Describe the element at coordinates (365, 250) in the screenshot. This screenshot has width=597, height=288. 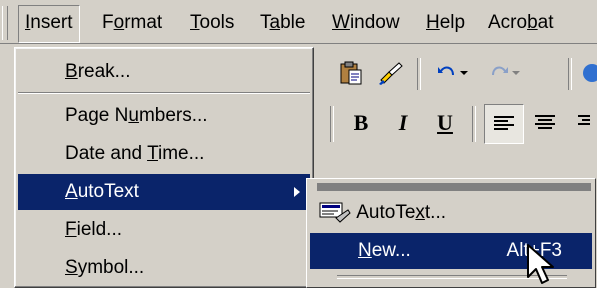
I see `item-accel: N` at that location.